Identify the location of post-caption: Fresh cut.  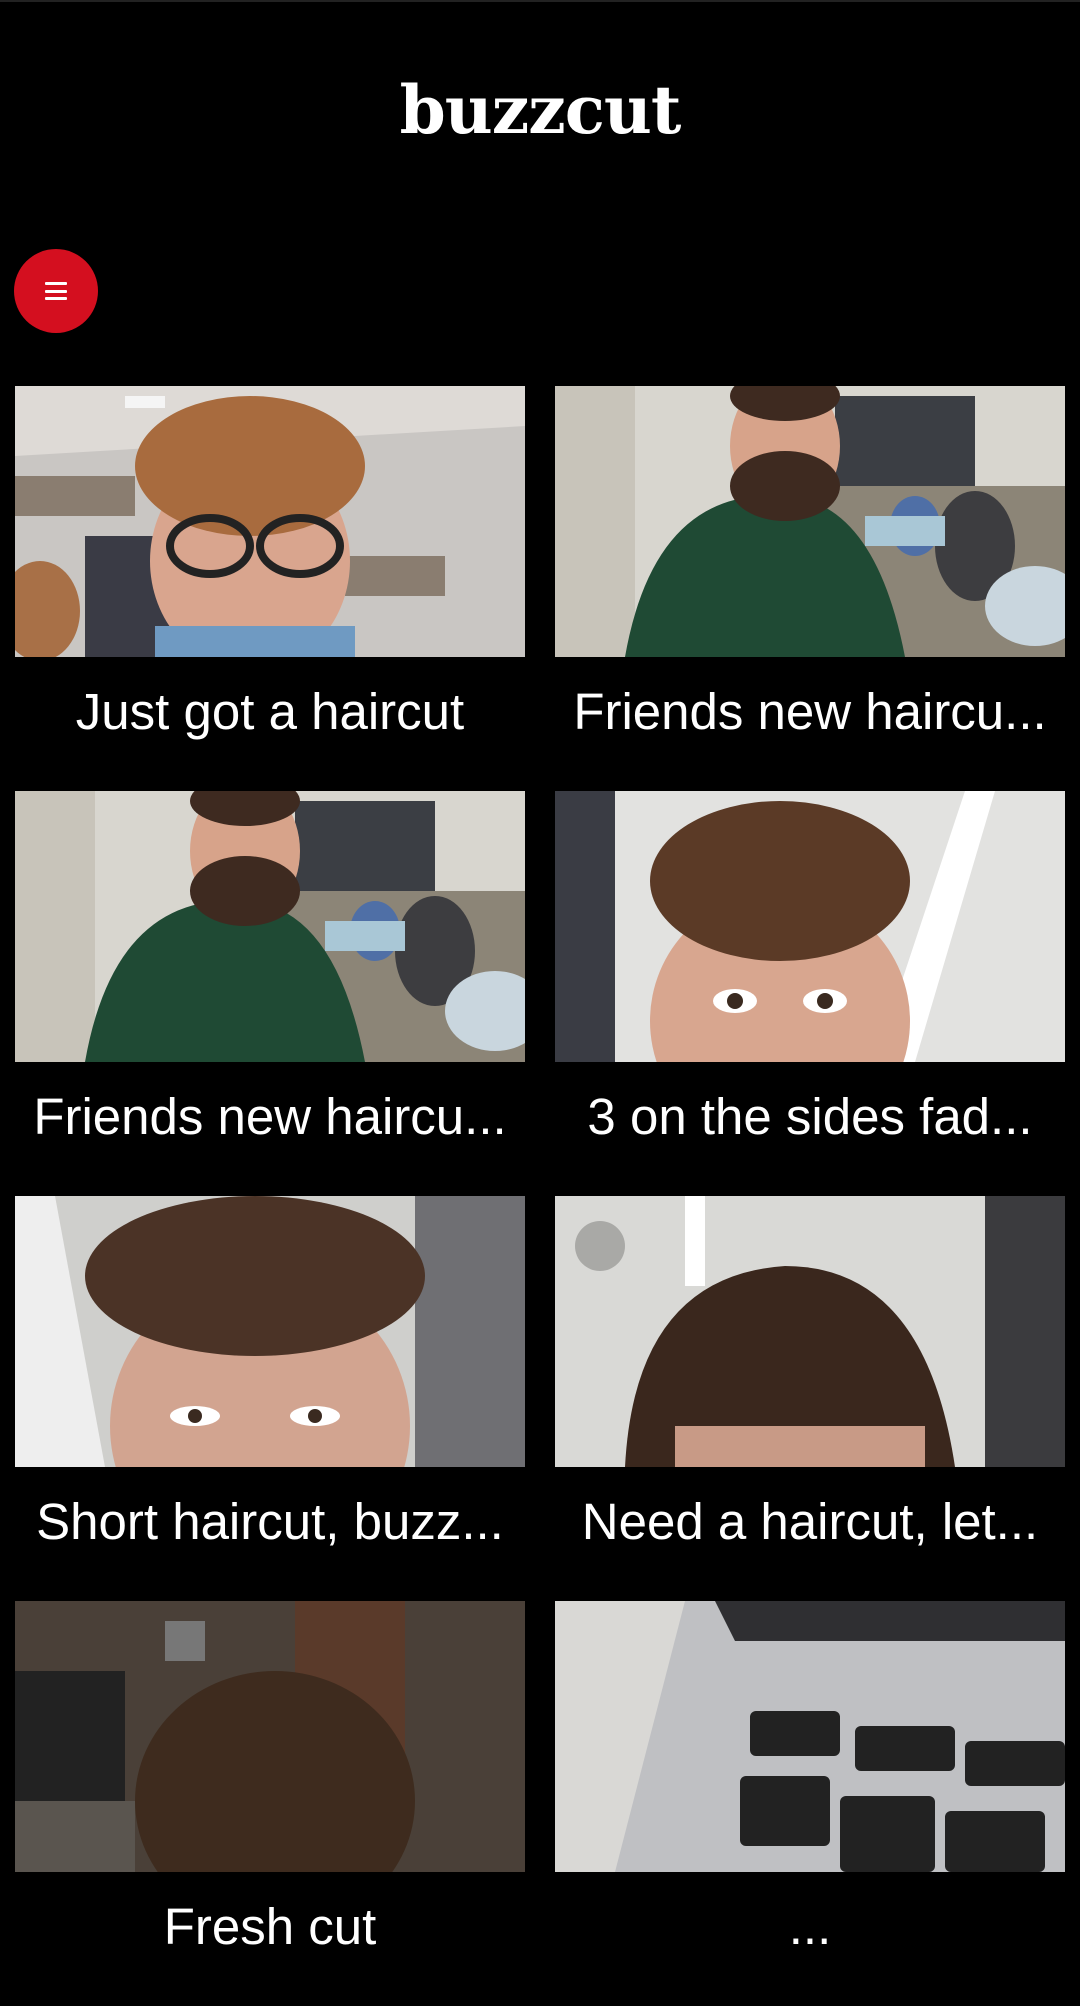
(270, 1926).